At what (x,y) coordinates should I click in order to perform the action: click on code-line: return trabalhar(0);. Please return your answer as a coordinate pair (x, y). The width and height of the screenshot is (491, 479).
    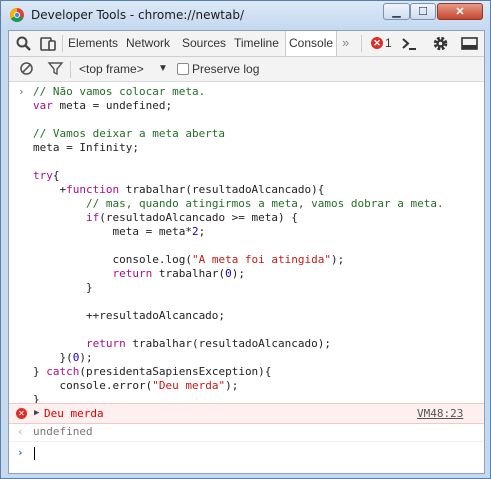
    Looking at the image, I should click on (246, 274).